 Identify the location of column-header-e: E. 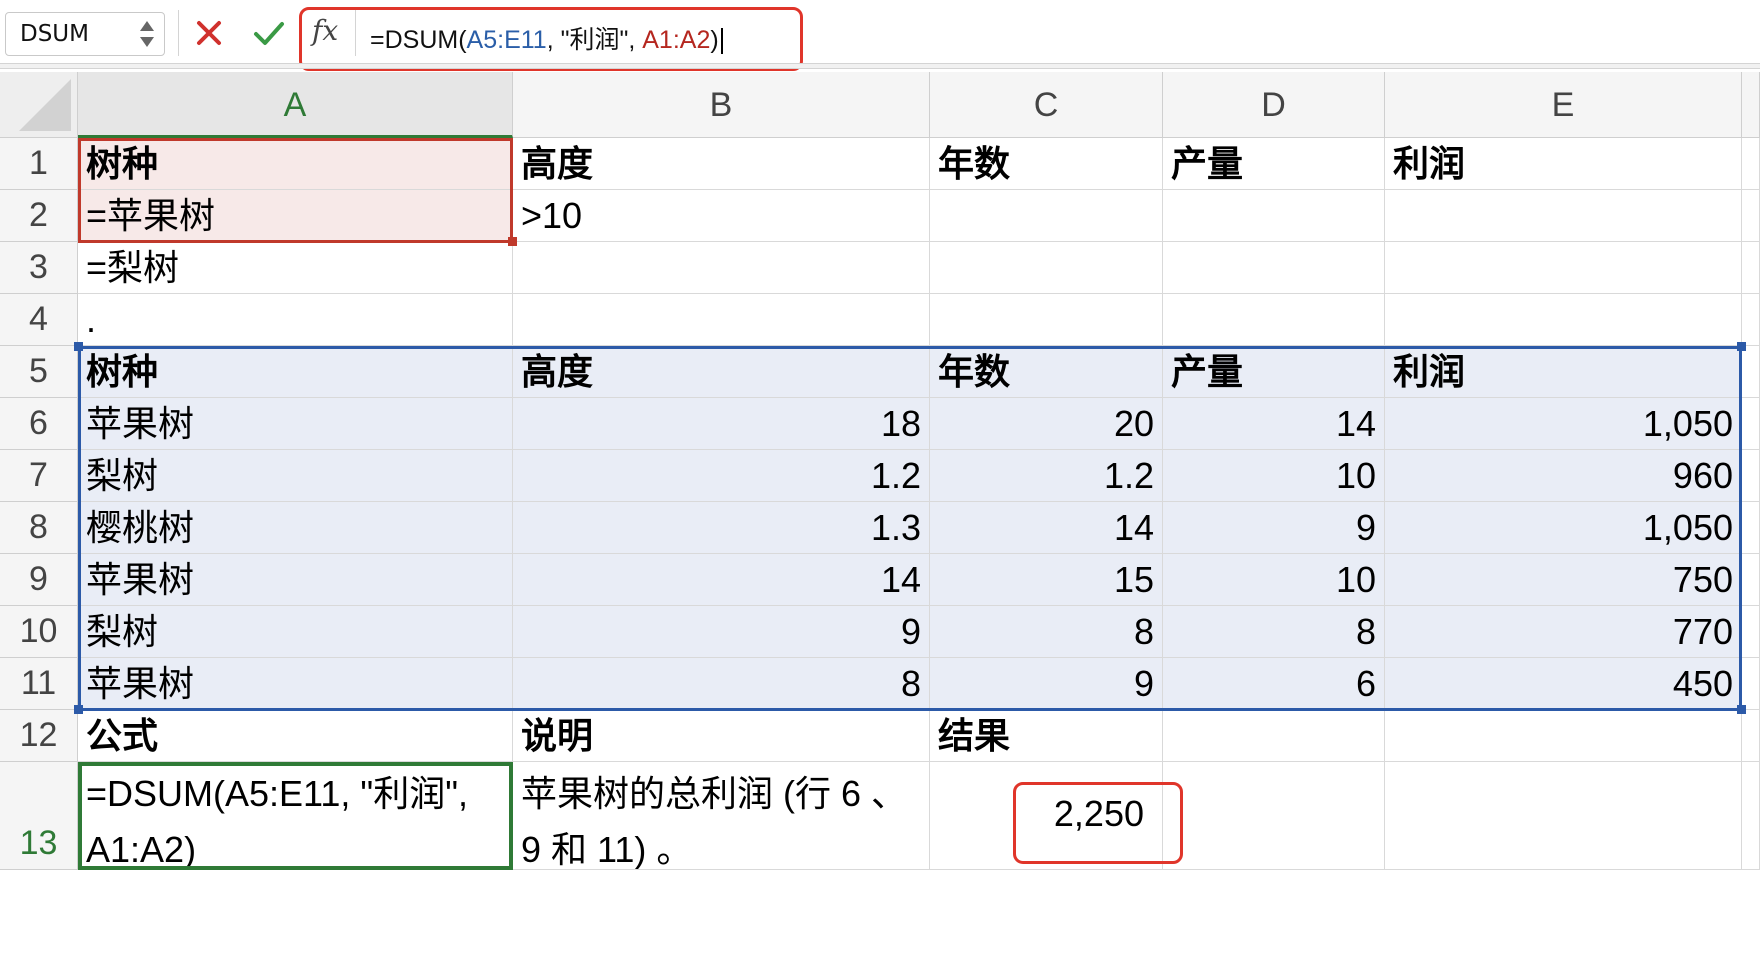
(1563, 105).